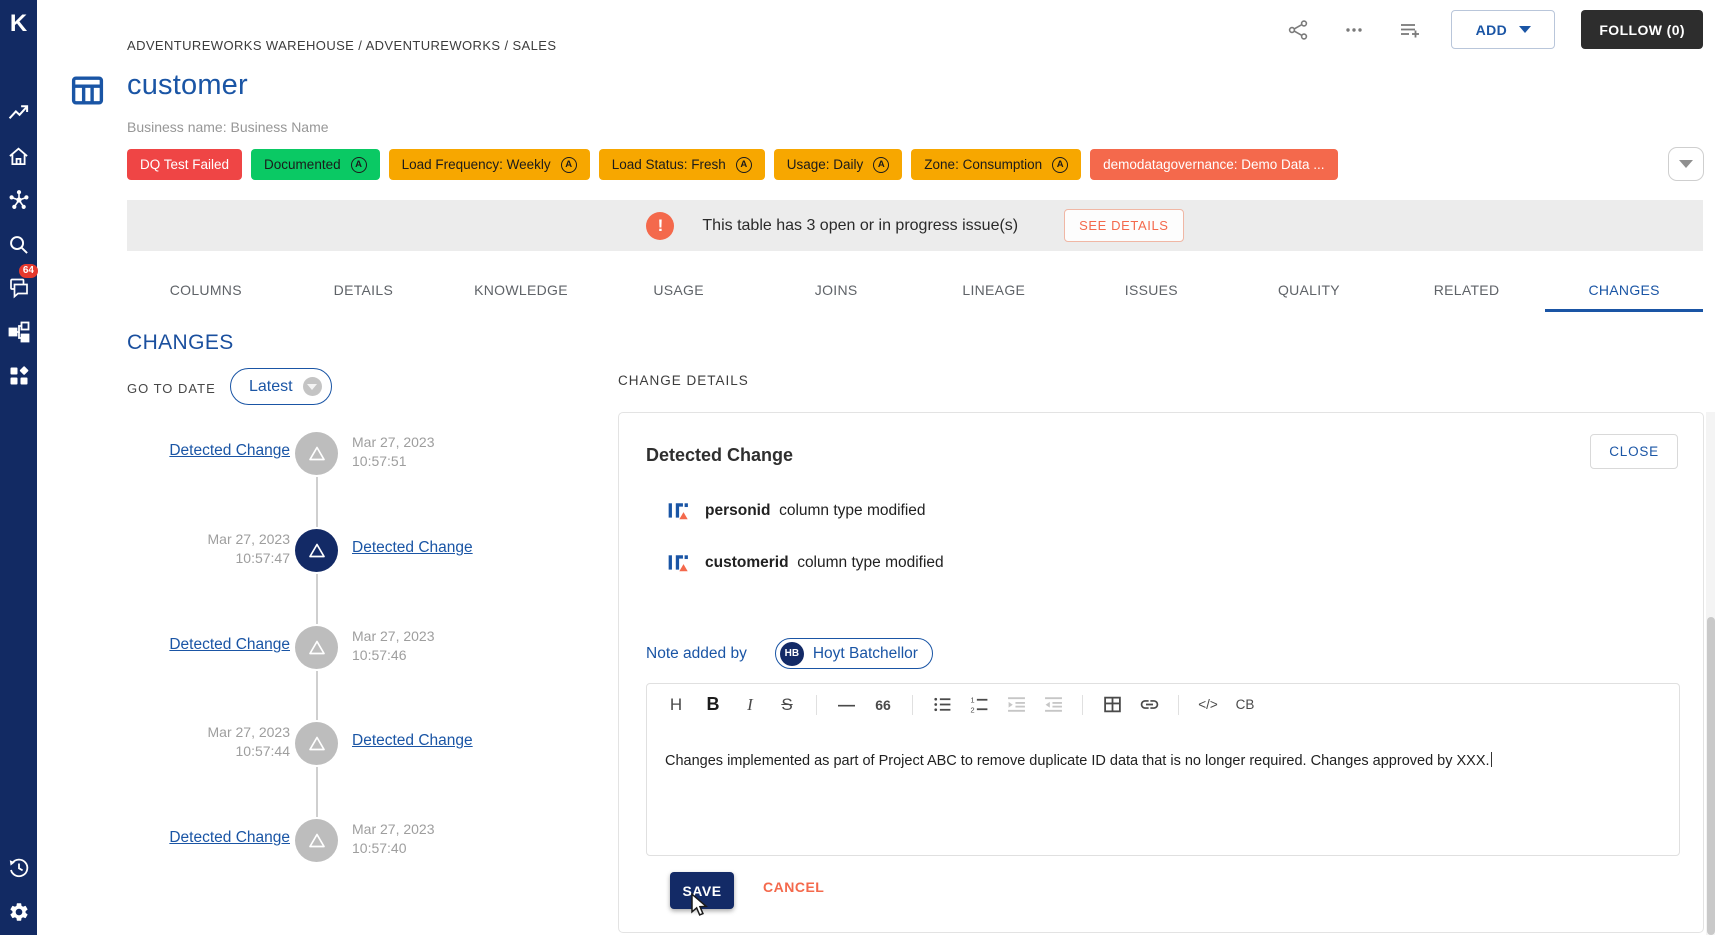 This screenshot has height=935, width=1715. Describe the element at coordinates (18, 868) in the screenshot. I see `history-icon` at that location.